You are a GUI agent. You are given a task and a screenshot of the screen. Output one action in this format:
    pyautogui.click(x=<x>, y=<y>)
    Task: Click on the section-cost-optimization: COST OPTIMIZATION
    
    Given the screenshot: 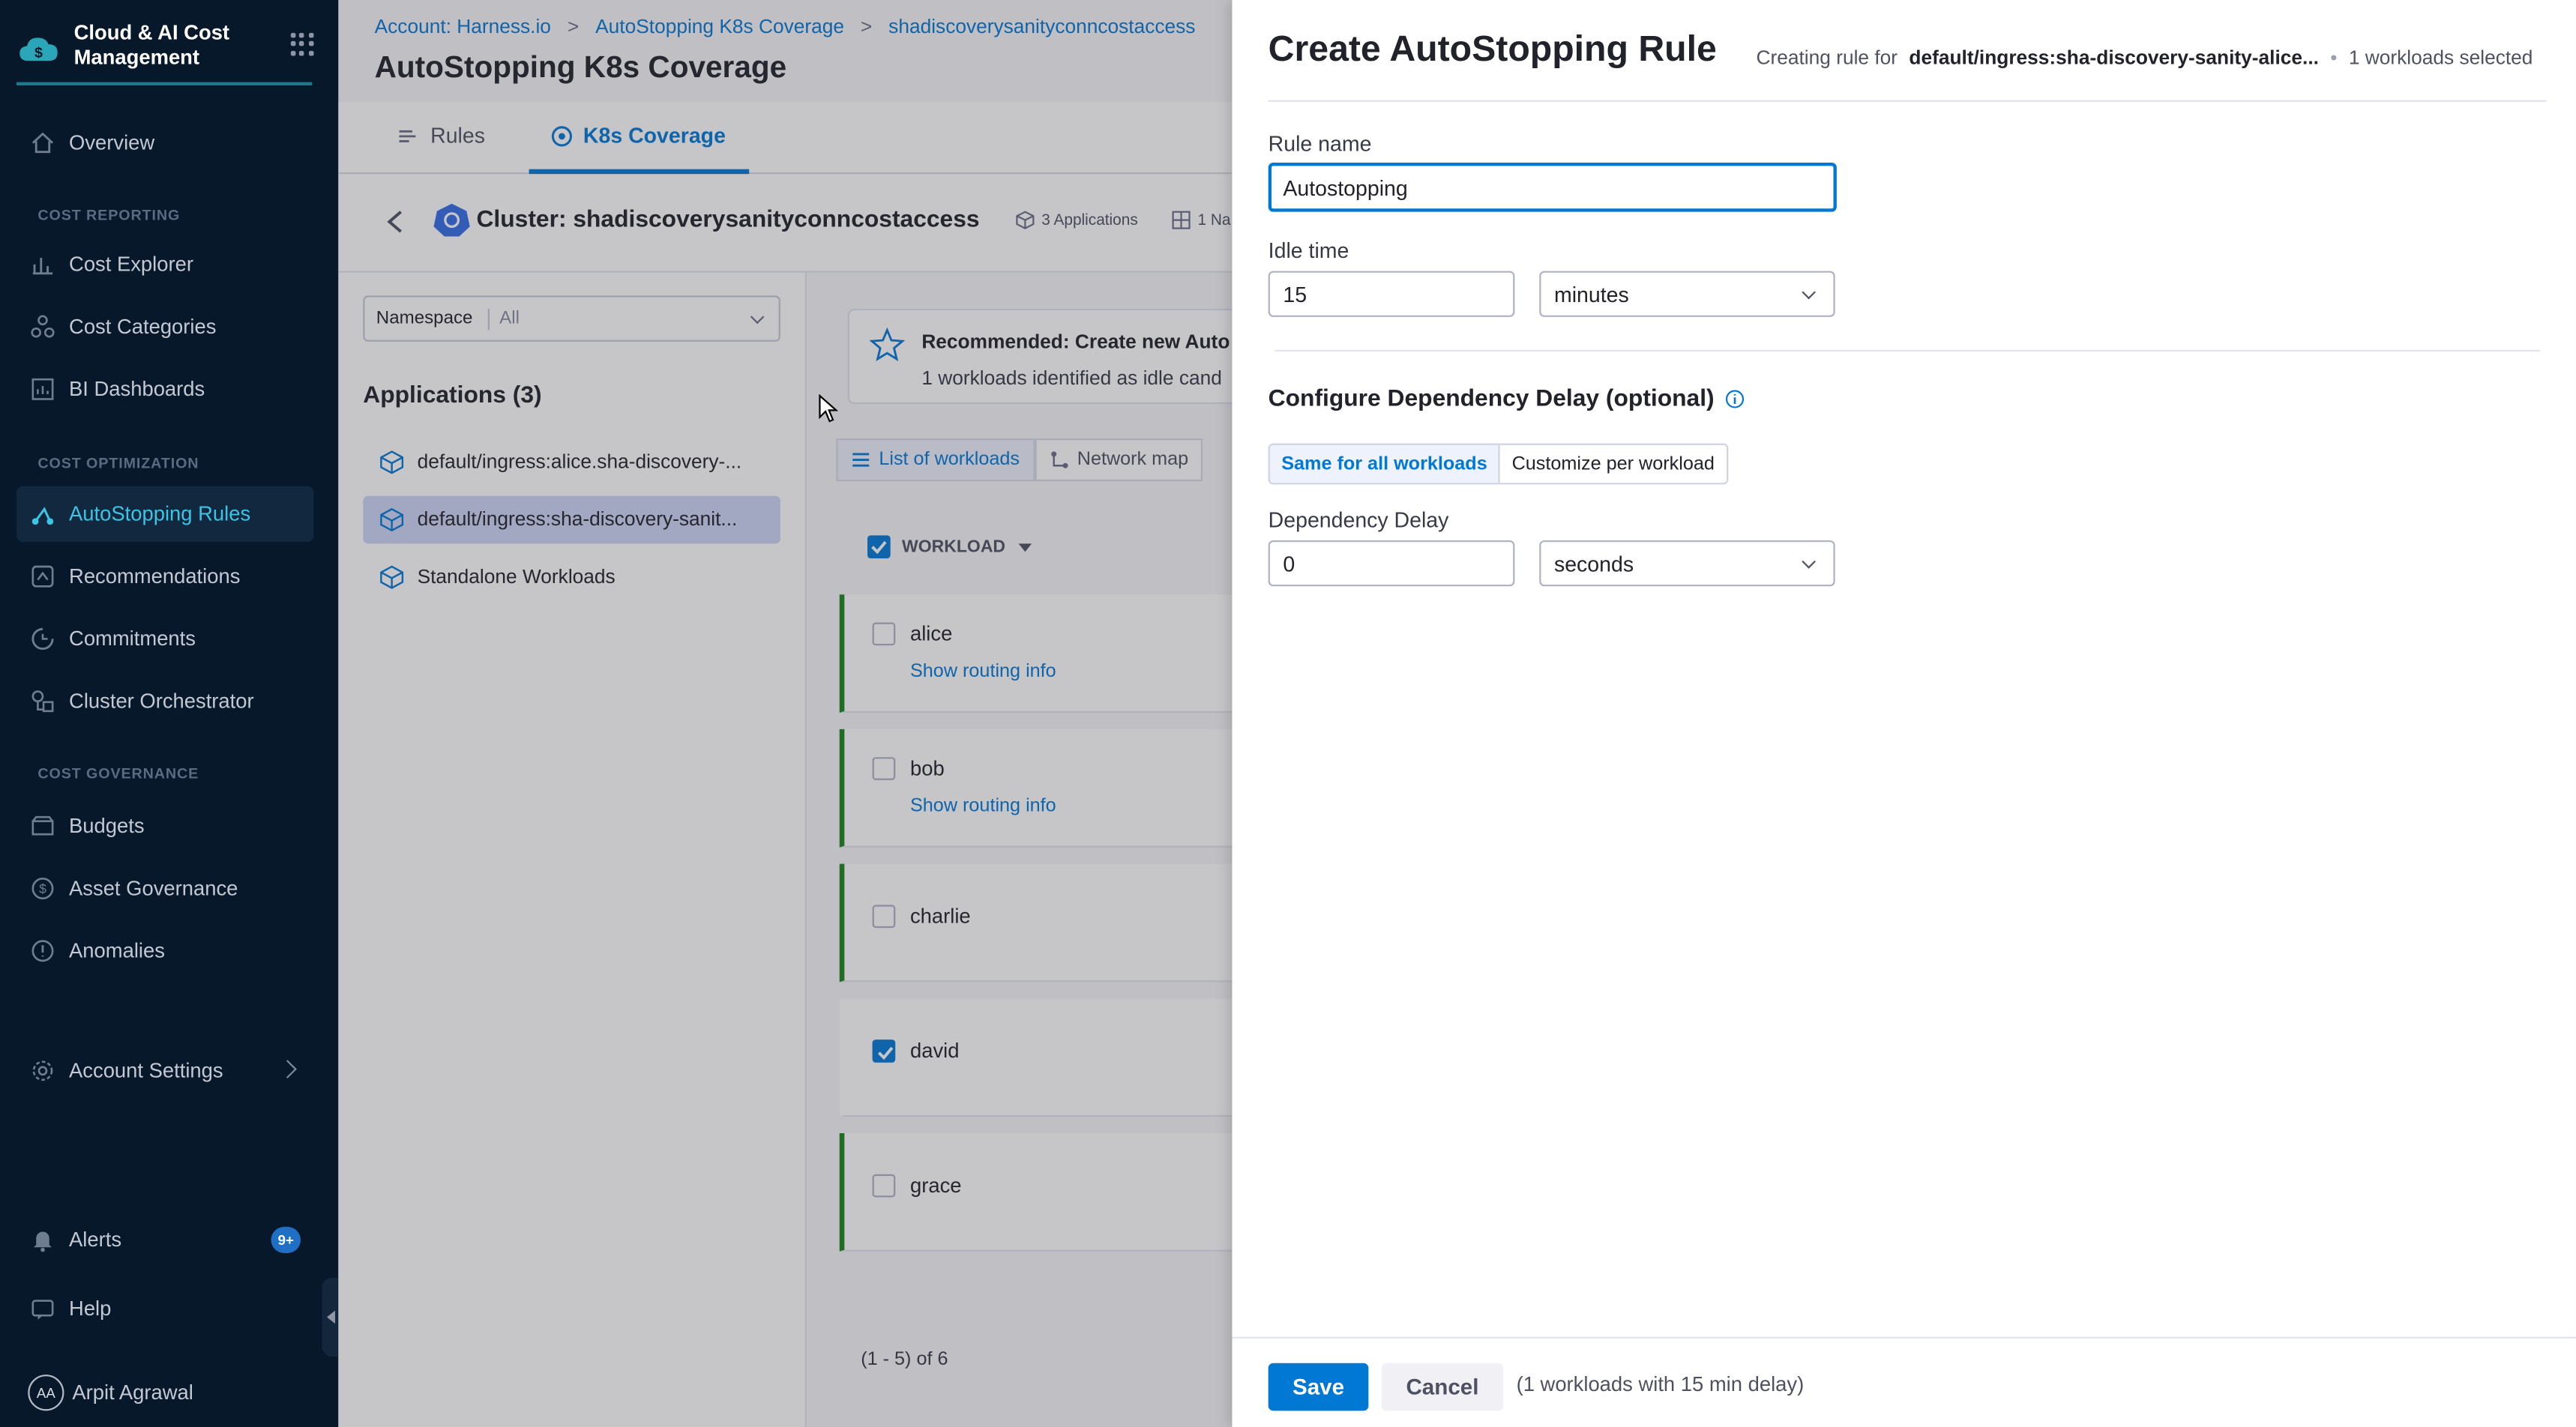 What is the action you would take?
    pyautogui.click(x=118, y=462)
    